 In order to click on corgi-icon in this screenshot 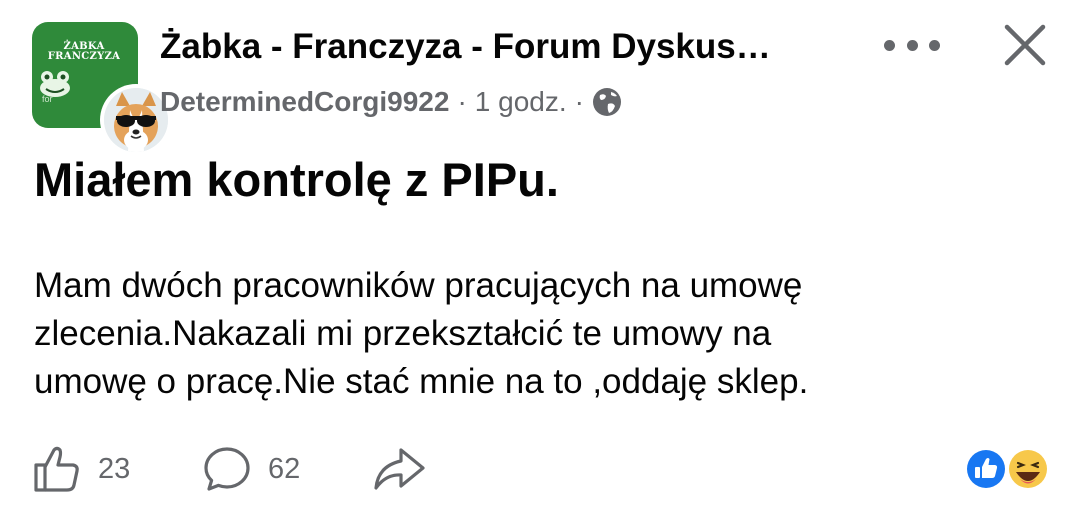, I will do `click(136, 120)`.